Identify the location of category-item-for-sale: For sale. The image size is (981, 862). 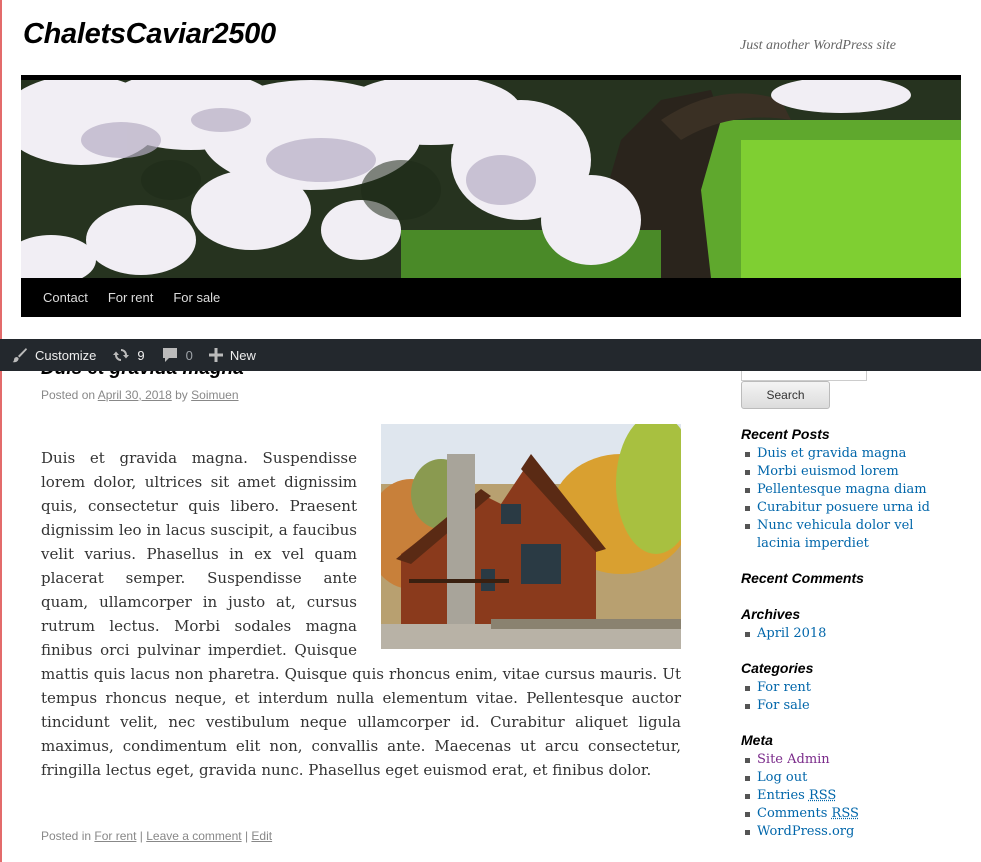
(854, 706).